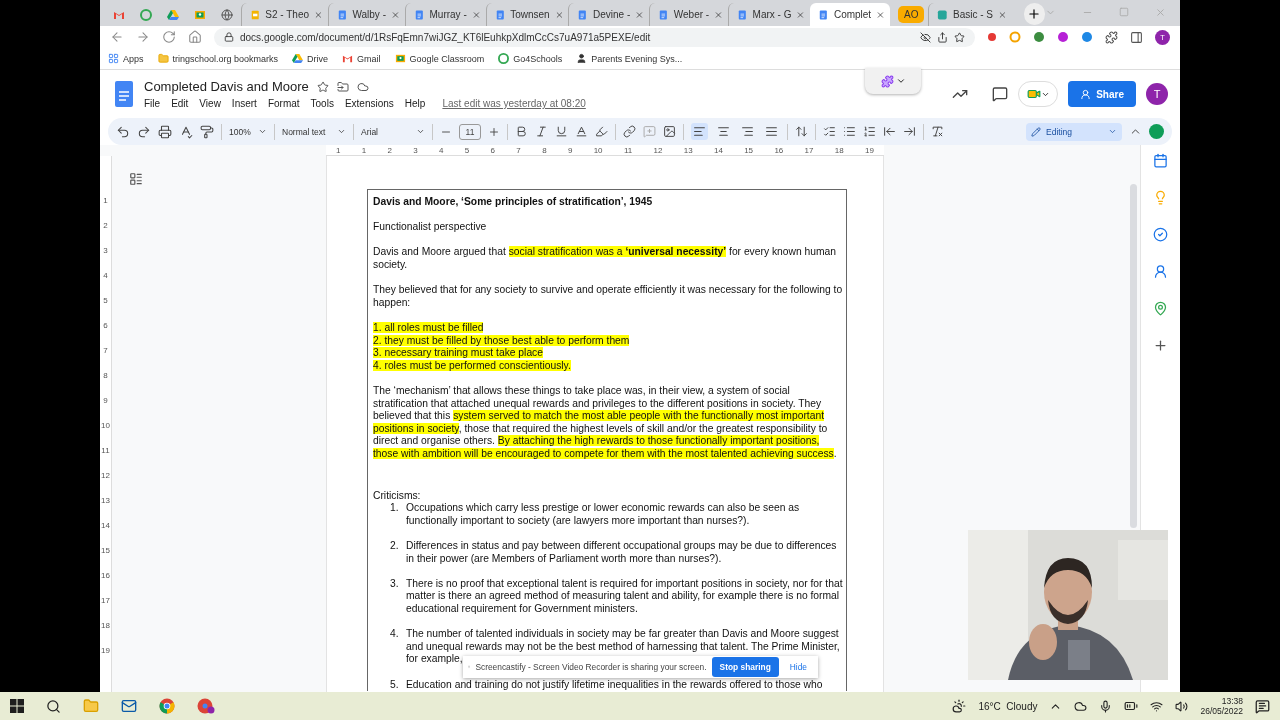 This screenshot has height=720, width=1280. Describe the element at coordinates (561, 131) in the screenshot. I see `underline-icon` at that location.